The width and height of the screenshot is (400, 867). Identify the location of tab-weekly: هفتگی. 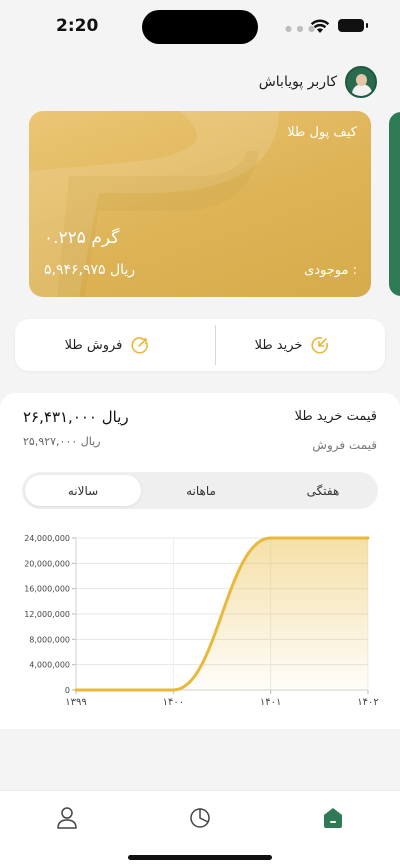
(323, 490).